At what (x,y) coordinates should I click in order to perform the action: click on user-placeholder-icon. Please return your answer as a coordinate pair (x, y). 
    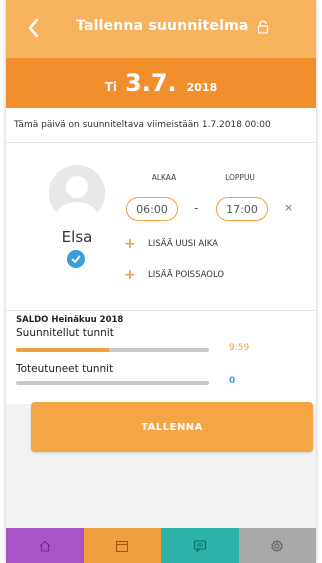
    Looking at the image, I should click on (77, 193).